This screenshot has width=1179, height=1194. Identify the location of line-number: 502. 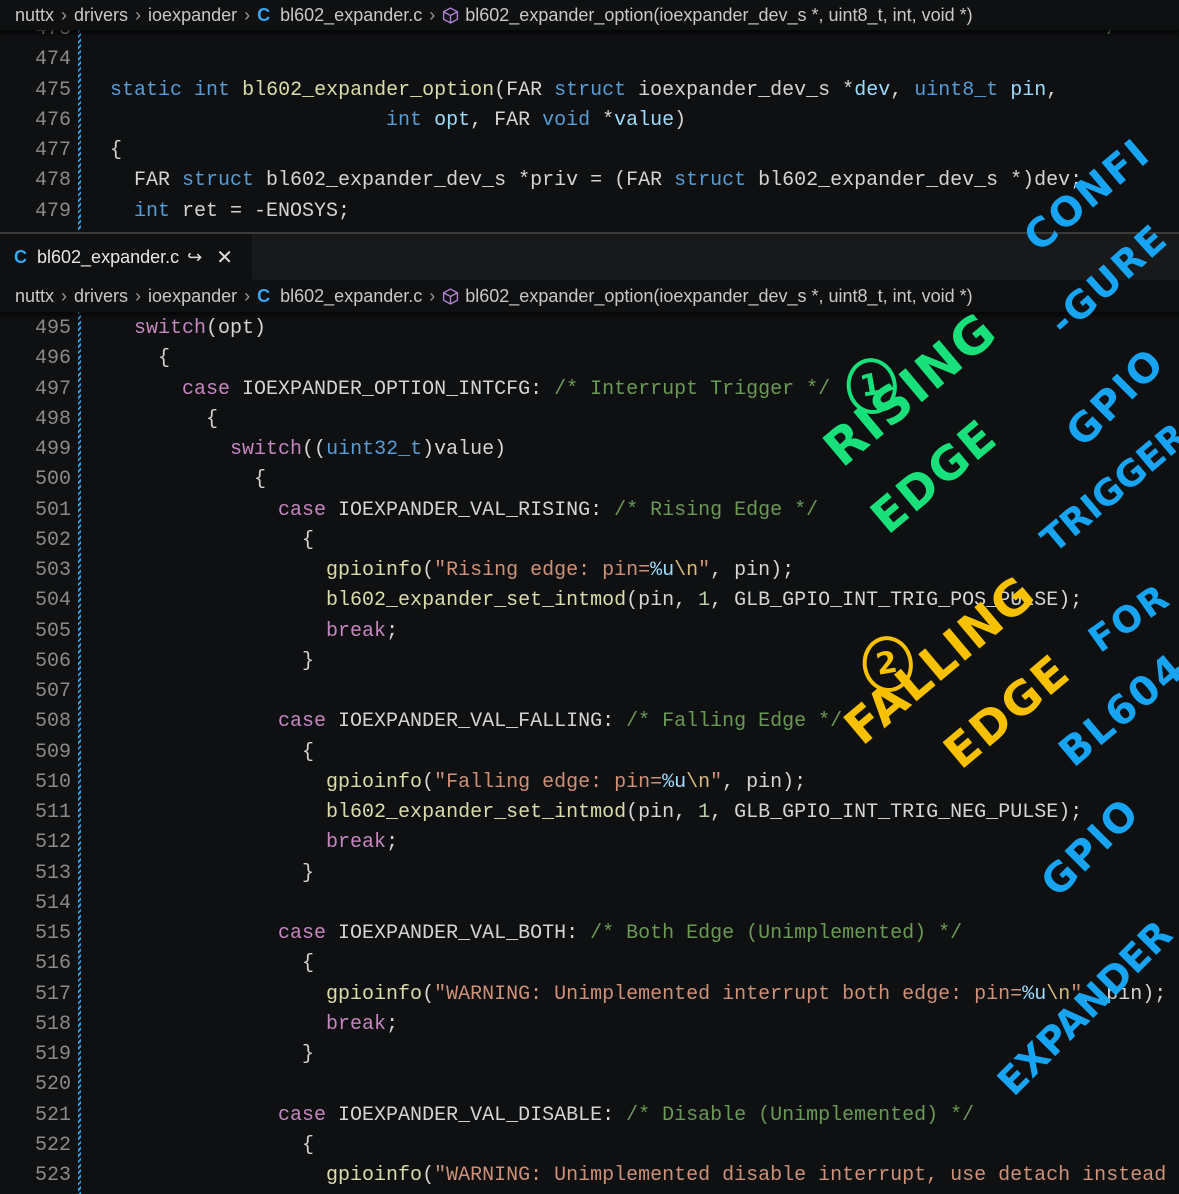
(52, 540).